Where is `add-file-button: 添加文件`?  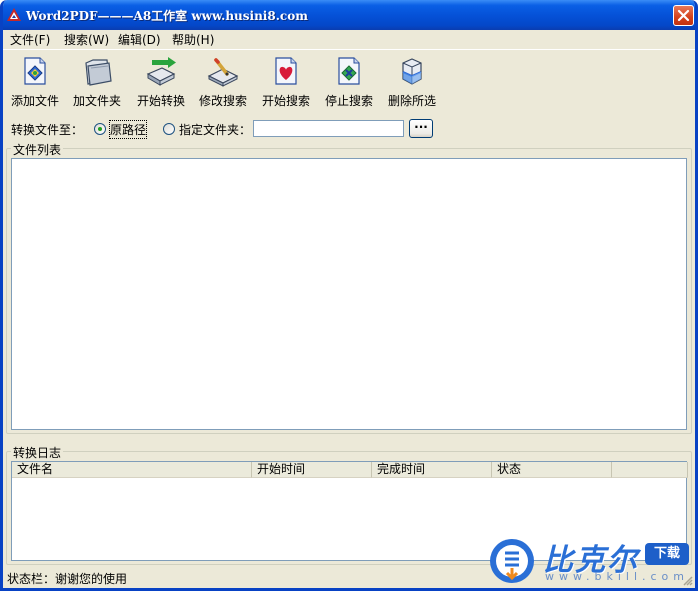
add-file-button: 添加文件 is located at coordinates (35, 81).